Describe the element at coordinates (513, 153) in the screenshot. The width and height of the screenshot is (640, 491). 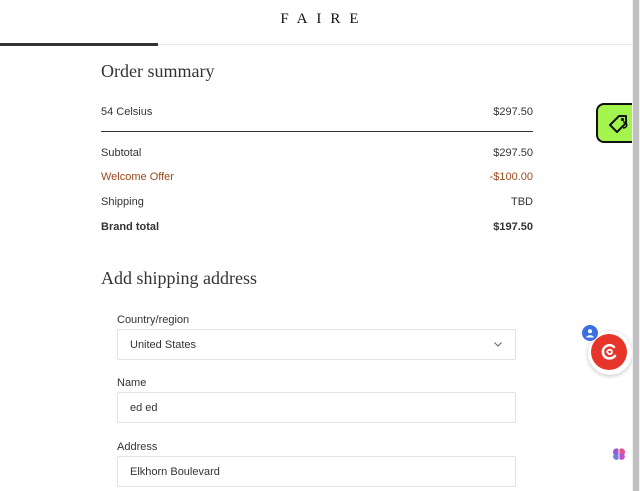
I see `subtotal-value: $297.50` at that location.